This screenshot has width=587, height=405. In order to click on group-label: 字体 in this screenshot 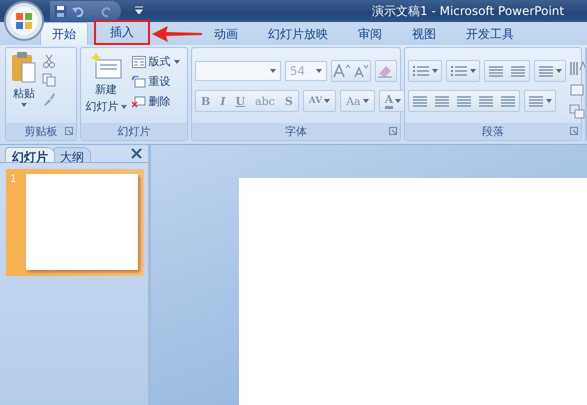, I will do `click(296, 131)`.